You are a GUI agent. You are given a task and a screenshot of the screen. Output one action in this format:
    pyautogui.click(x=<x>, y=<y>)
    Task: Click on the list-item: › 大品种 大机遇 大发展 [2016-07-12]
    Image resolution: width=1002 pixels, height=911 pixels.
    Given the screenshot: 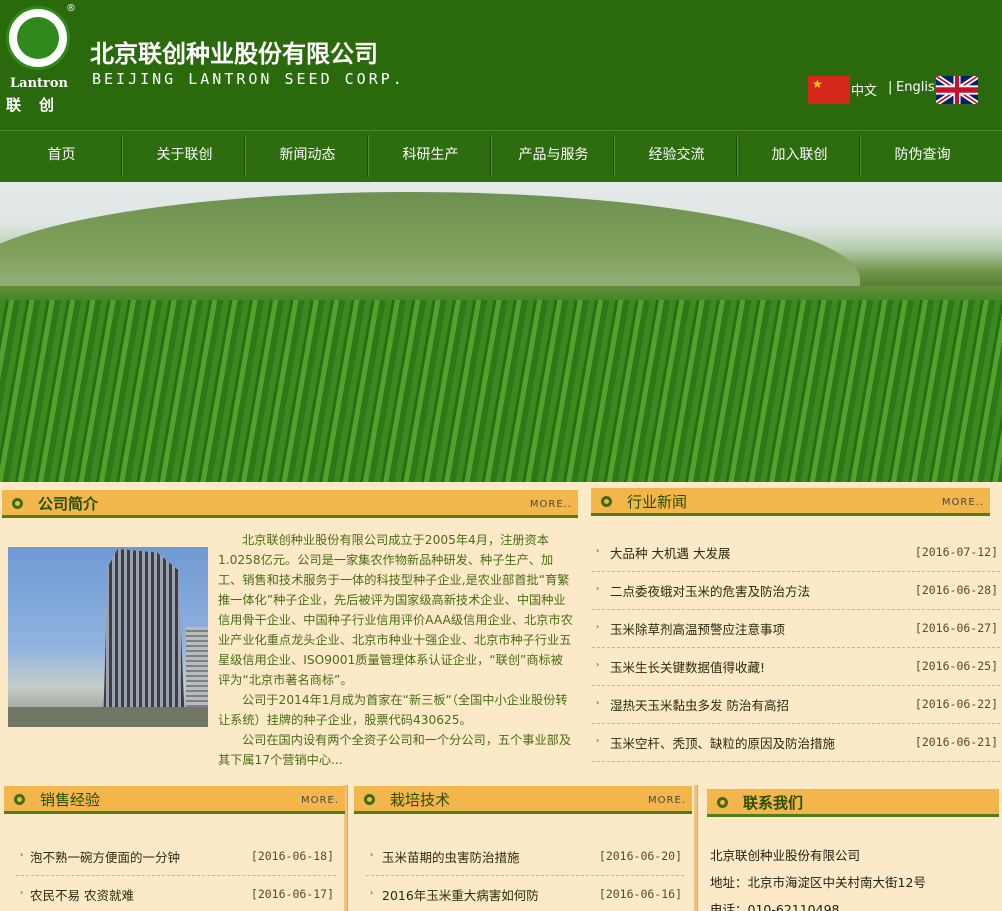 What is the action you would take?
    pyautogui.click(x=796, y=553)
    